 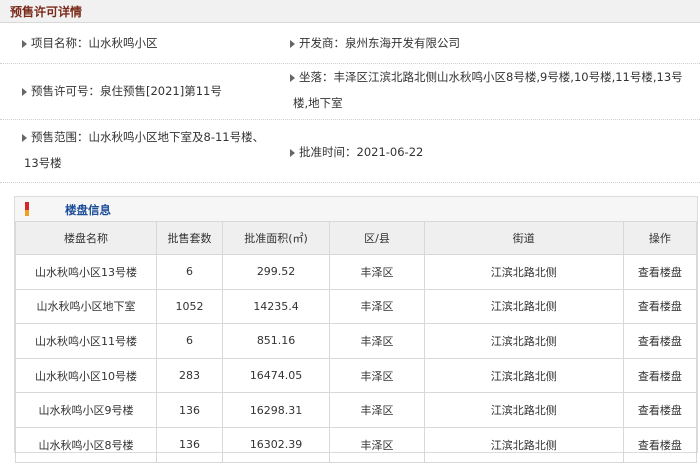 I want to click on approval-date-value: 2021-06-22, so click(x=390, y=152).